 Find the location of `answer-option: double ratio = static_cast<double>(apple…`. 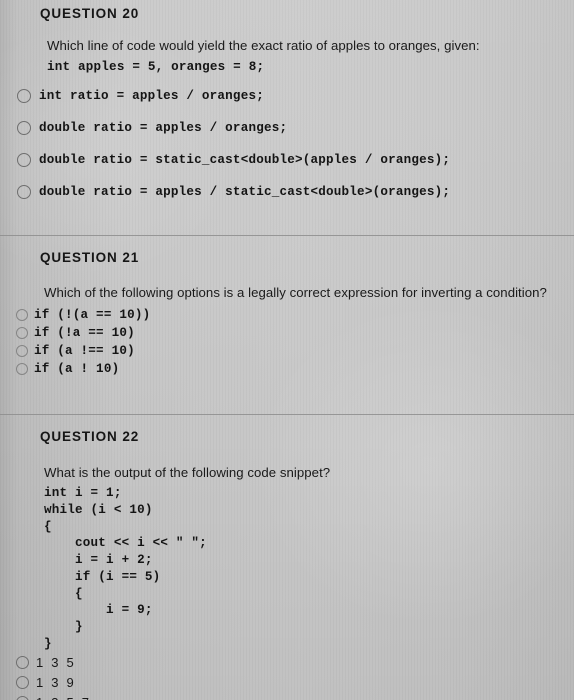

answer-option: double ratio = static_cast<double>(apple… is located at coordinates (295, 160).